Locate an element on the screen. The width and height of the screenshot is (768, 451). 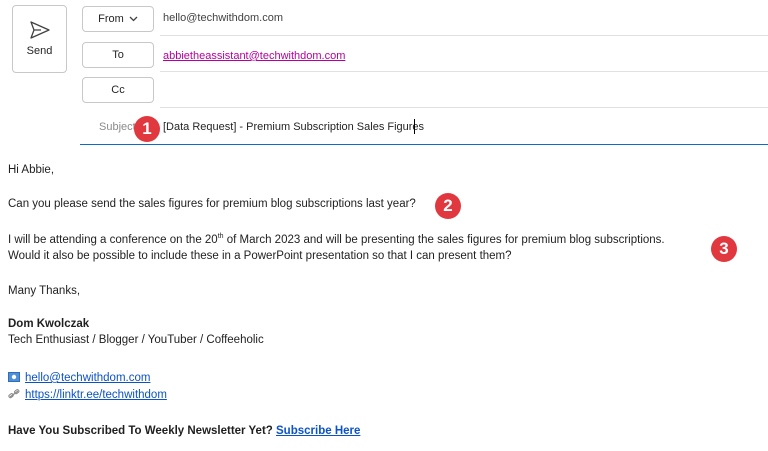
annotation-badge-2: 2 is located at coordinates (448, 206).